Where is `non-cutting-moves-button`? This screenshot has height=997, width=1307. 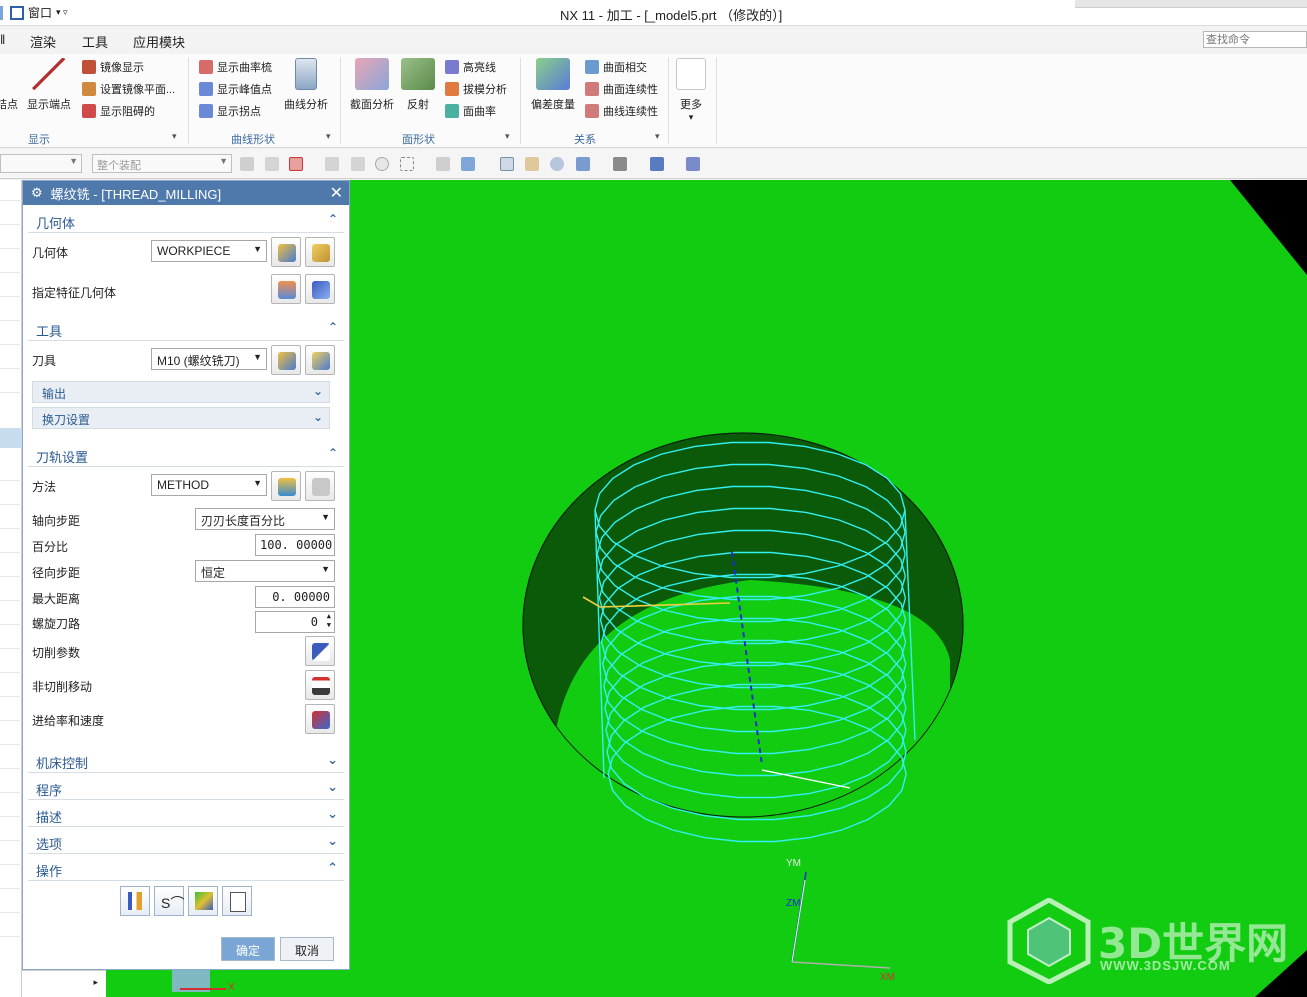
non-cutting-moves-button is located at coordinates (320, 685).